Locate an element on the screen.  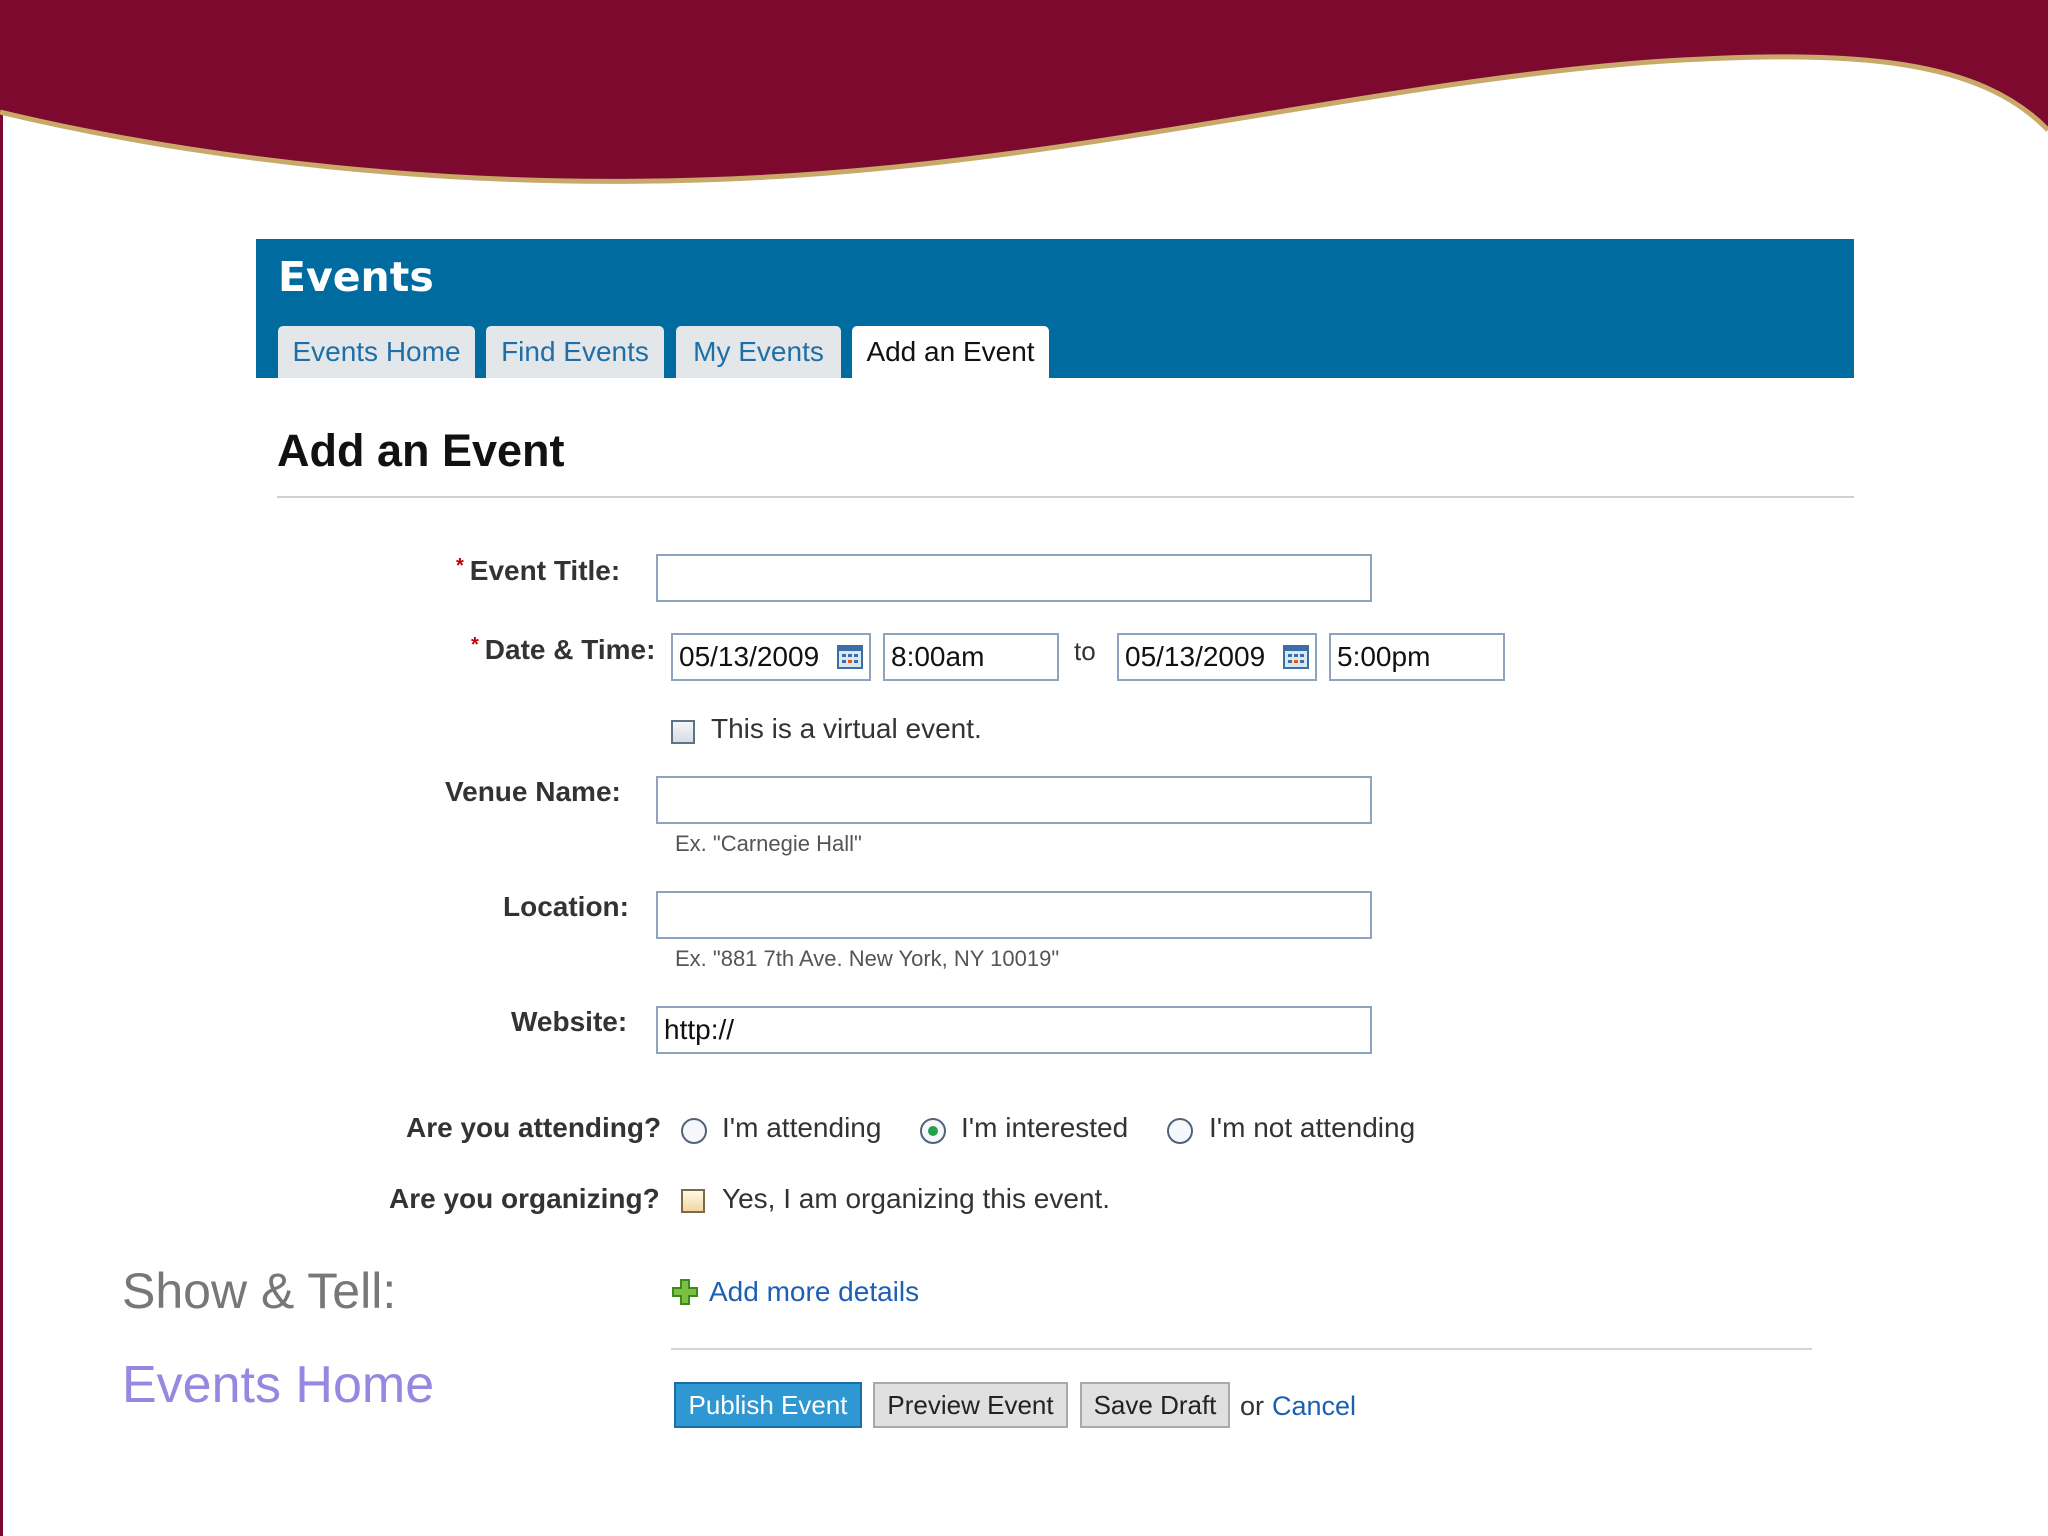
date-time-label: * Date & Time: is located at coordinates (563, 650).